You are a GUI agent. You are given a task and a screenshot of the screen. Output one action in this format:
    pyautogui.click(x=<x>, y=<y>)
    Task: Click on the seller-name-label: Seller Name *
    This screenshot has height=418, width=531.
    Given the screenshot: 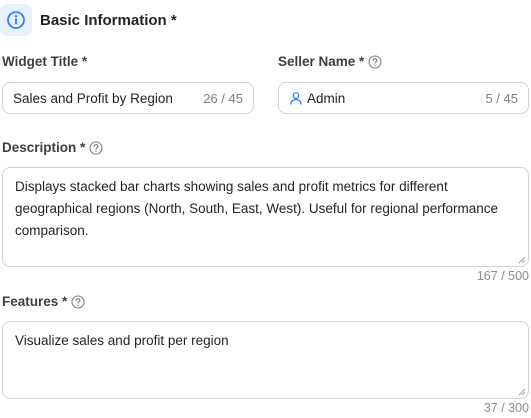 What is the action you would take?
    pyautogui.click(x=330, y=61)
    